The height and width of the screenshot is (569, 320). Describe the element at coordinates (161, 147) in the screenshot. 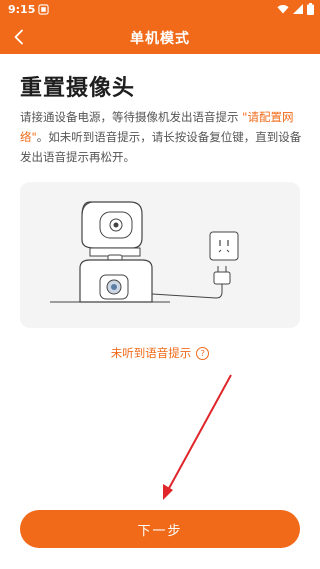

I see `instruction-part-2: 。如未听到语音提示，请长按设备复位键，直到设备发出语音提示再松开。` at that location.